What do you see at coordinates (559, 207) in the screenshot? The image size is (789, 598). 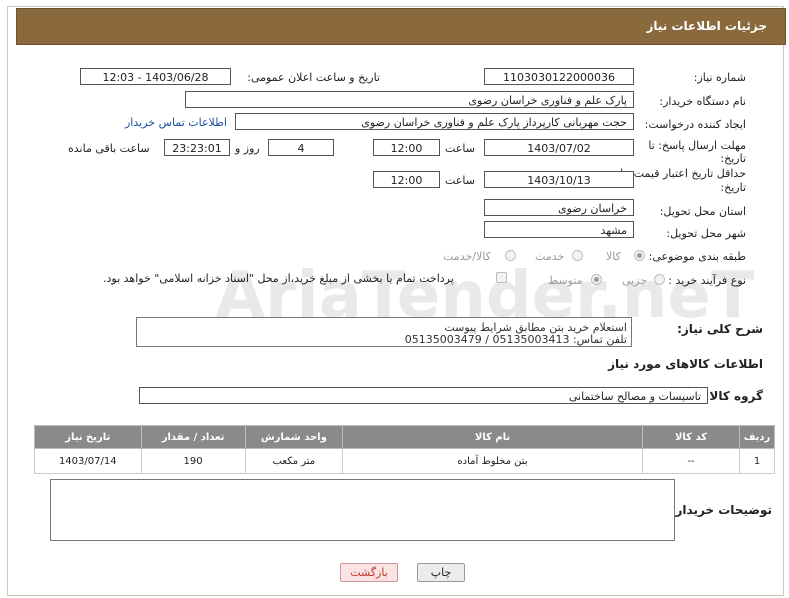 I see `province-field: خراسان رضوی` at bounding box center [559, 207].